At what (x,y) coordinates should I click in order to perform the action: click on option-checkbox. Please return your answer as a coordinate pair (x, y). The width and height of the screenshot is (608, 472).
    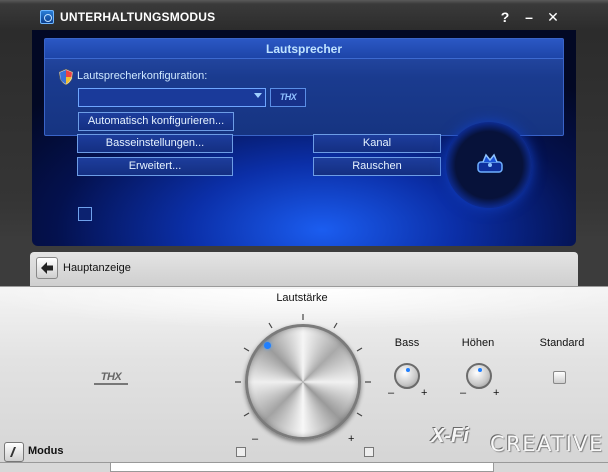
    Looking at the image, I should click on (85, 214).